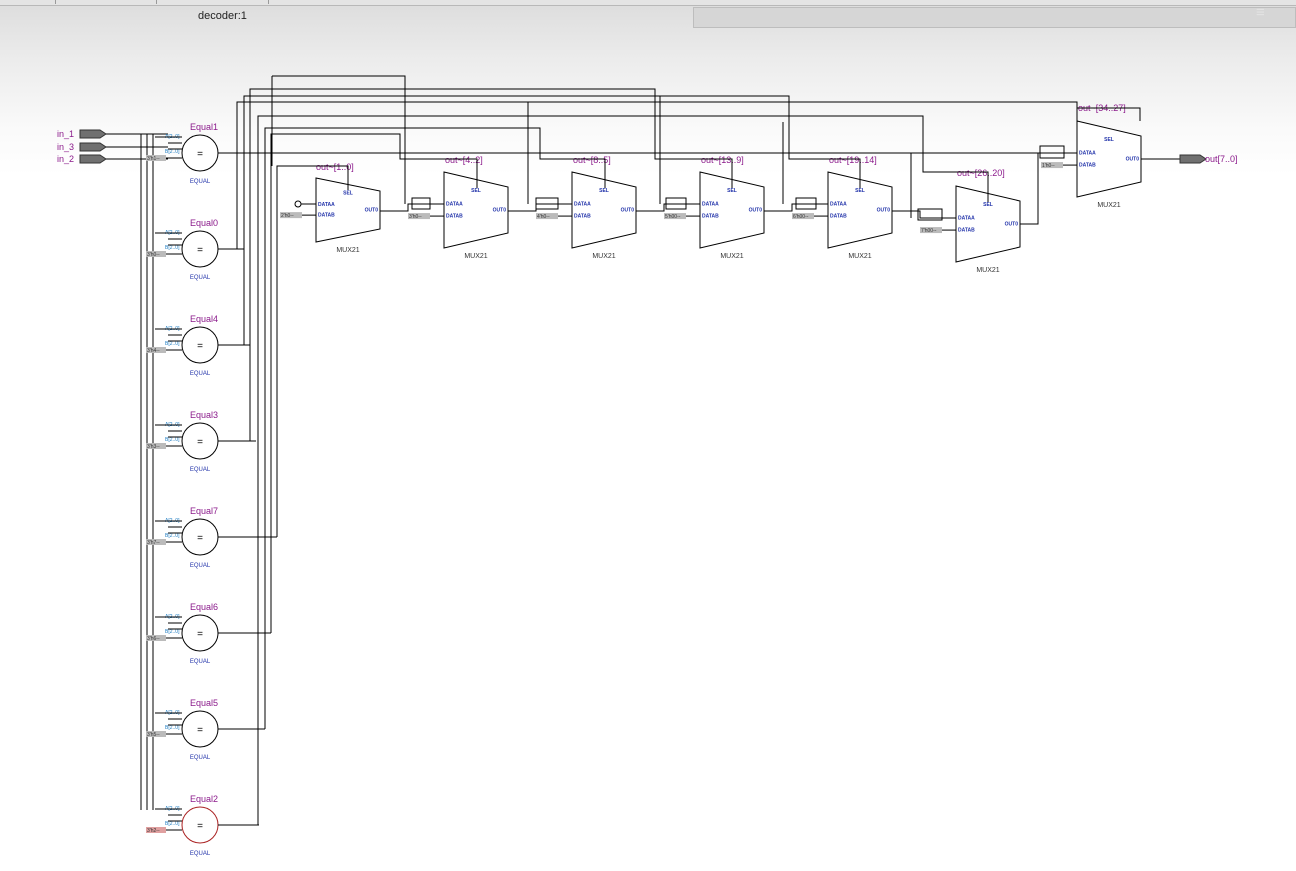 The width and height of the screenshot is (1296, 871). I want to click on mux-name: out~[13..9], so click(722, 160).